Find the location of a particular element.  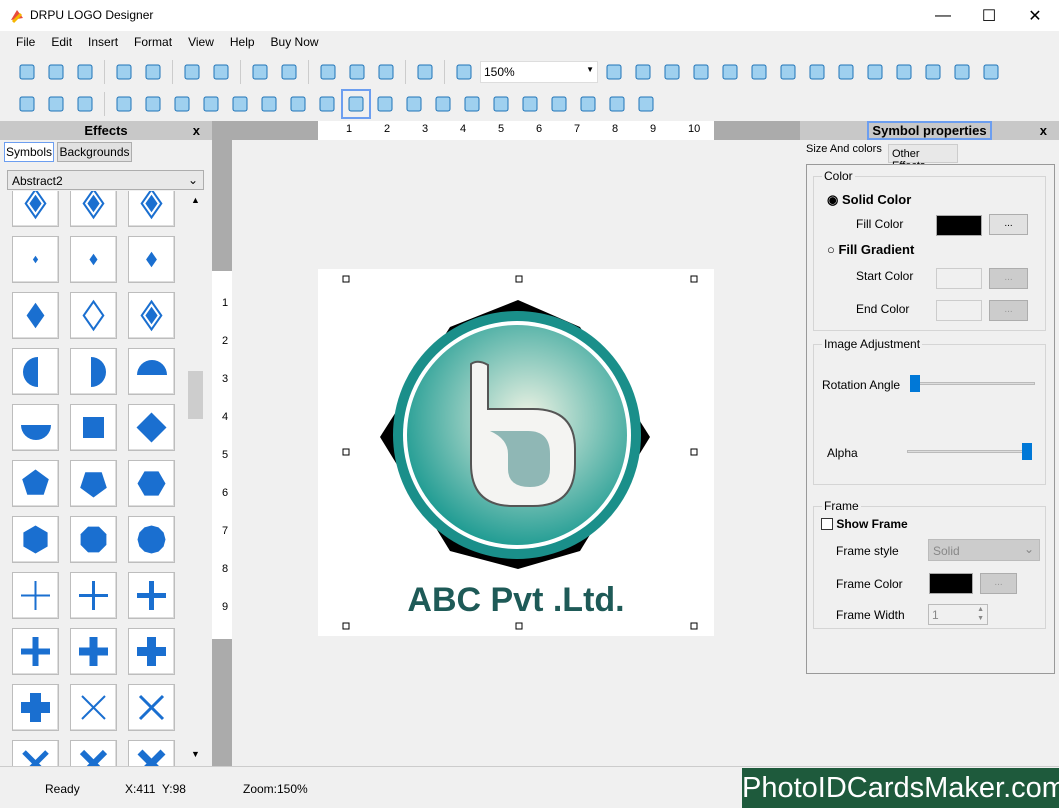

tab-symbols: Symbols is located at coordinates (29, 152).